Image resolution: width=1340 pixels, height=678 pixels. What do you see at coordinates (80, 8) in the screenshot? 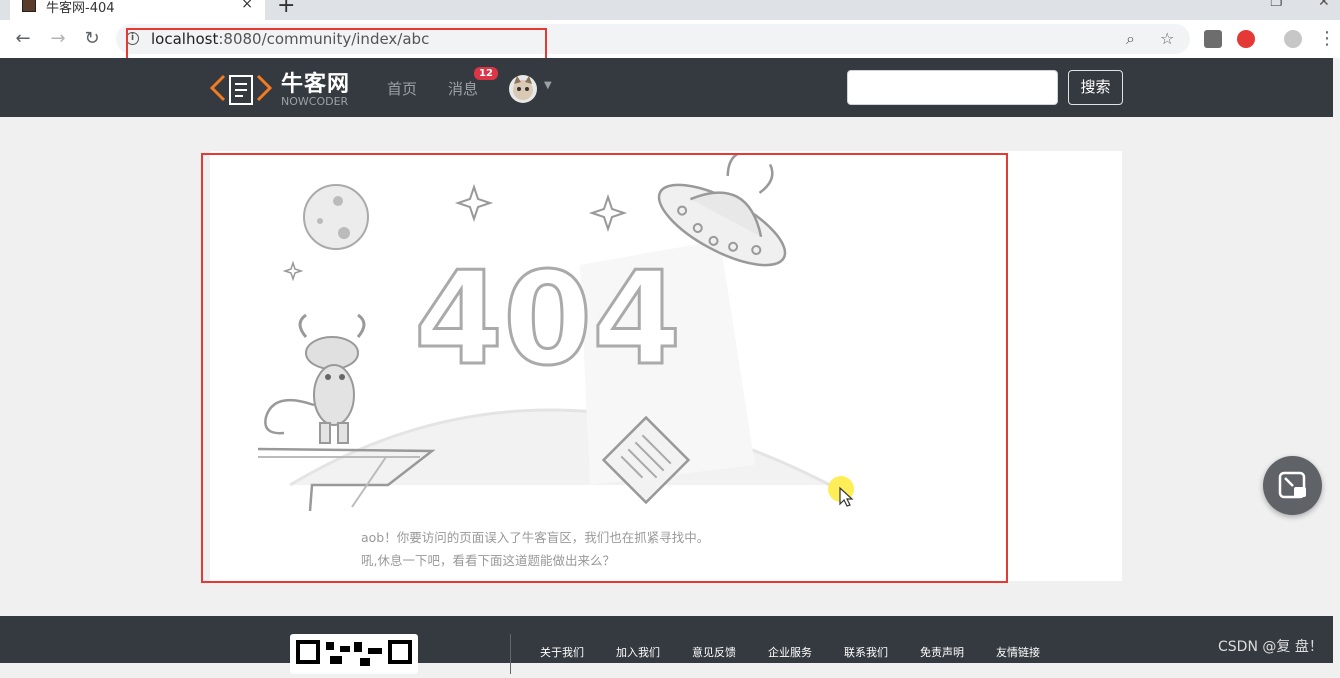
I see `tab-title: 牛客网-404` at bounding box center [80, 8].